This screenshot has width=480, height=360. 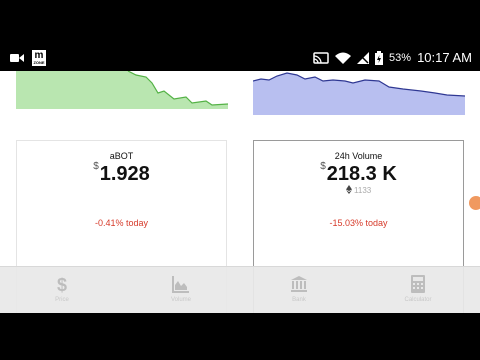 I want to click on card-title: 24h Volume, so click(x=358, y=156).